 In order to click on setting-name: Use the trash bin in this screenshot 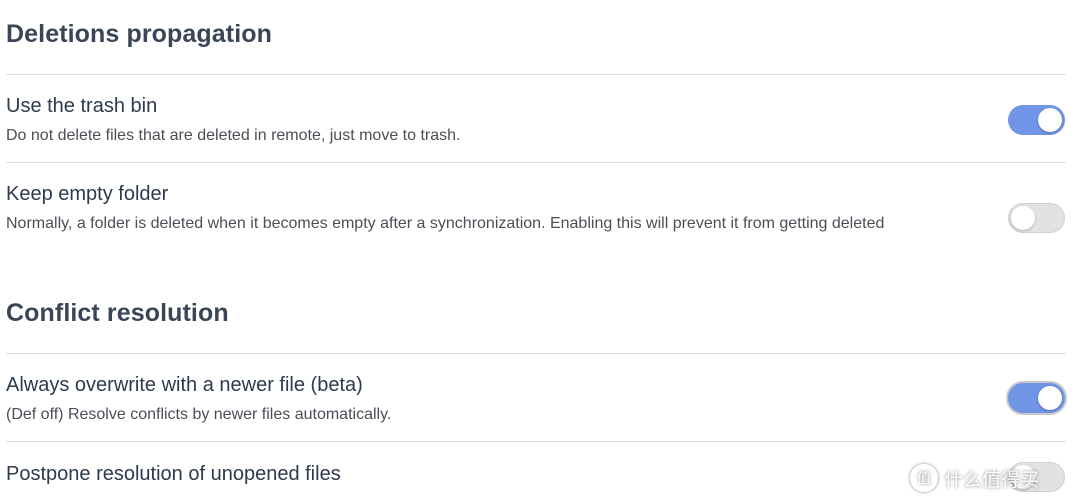, I will do `click(82, 106)`.